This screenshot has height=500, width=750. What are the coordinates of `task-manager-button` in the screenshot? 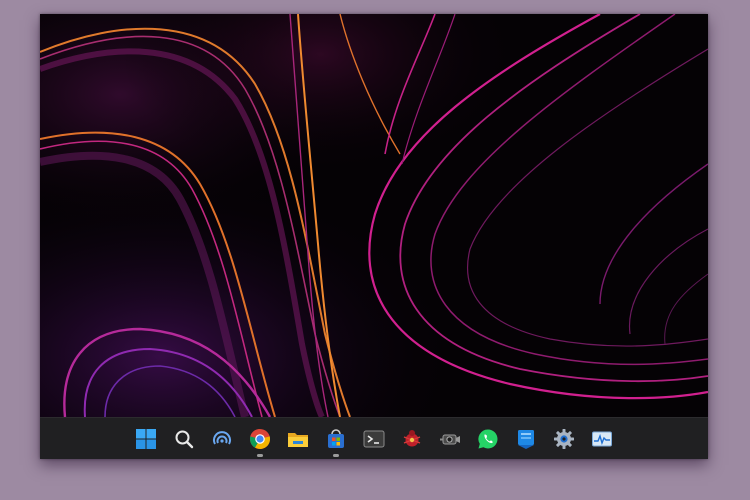 It's located at (602, 439).